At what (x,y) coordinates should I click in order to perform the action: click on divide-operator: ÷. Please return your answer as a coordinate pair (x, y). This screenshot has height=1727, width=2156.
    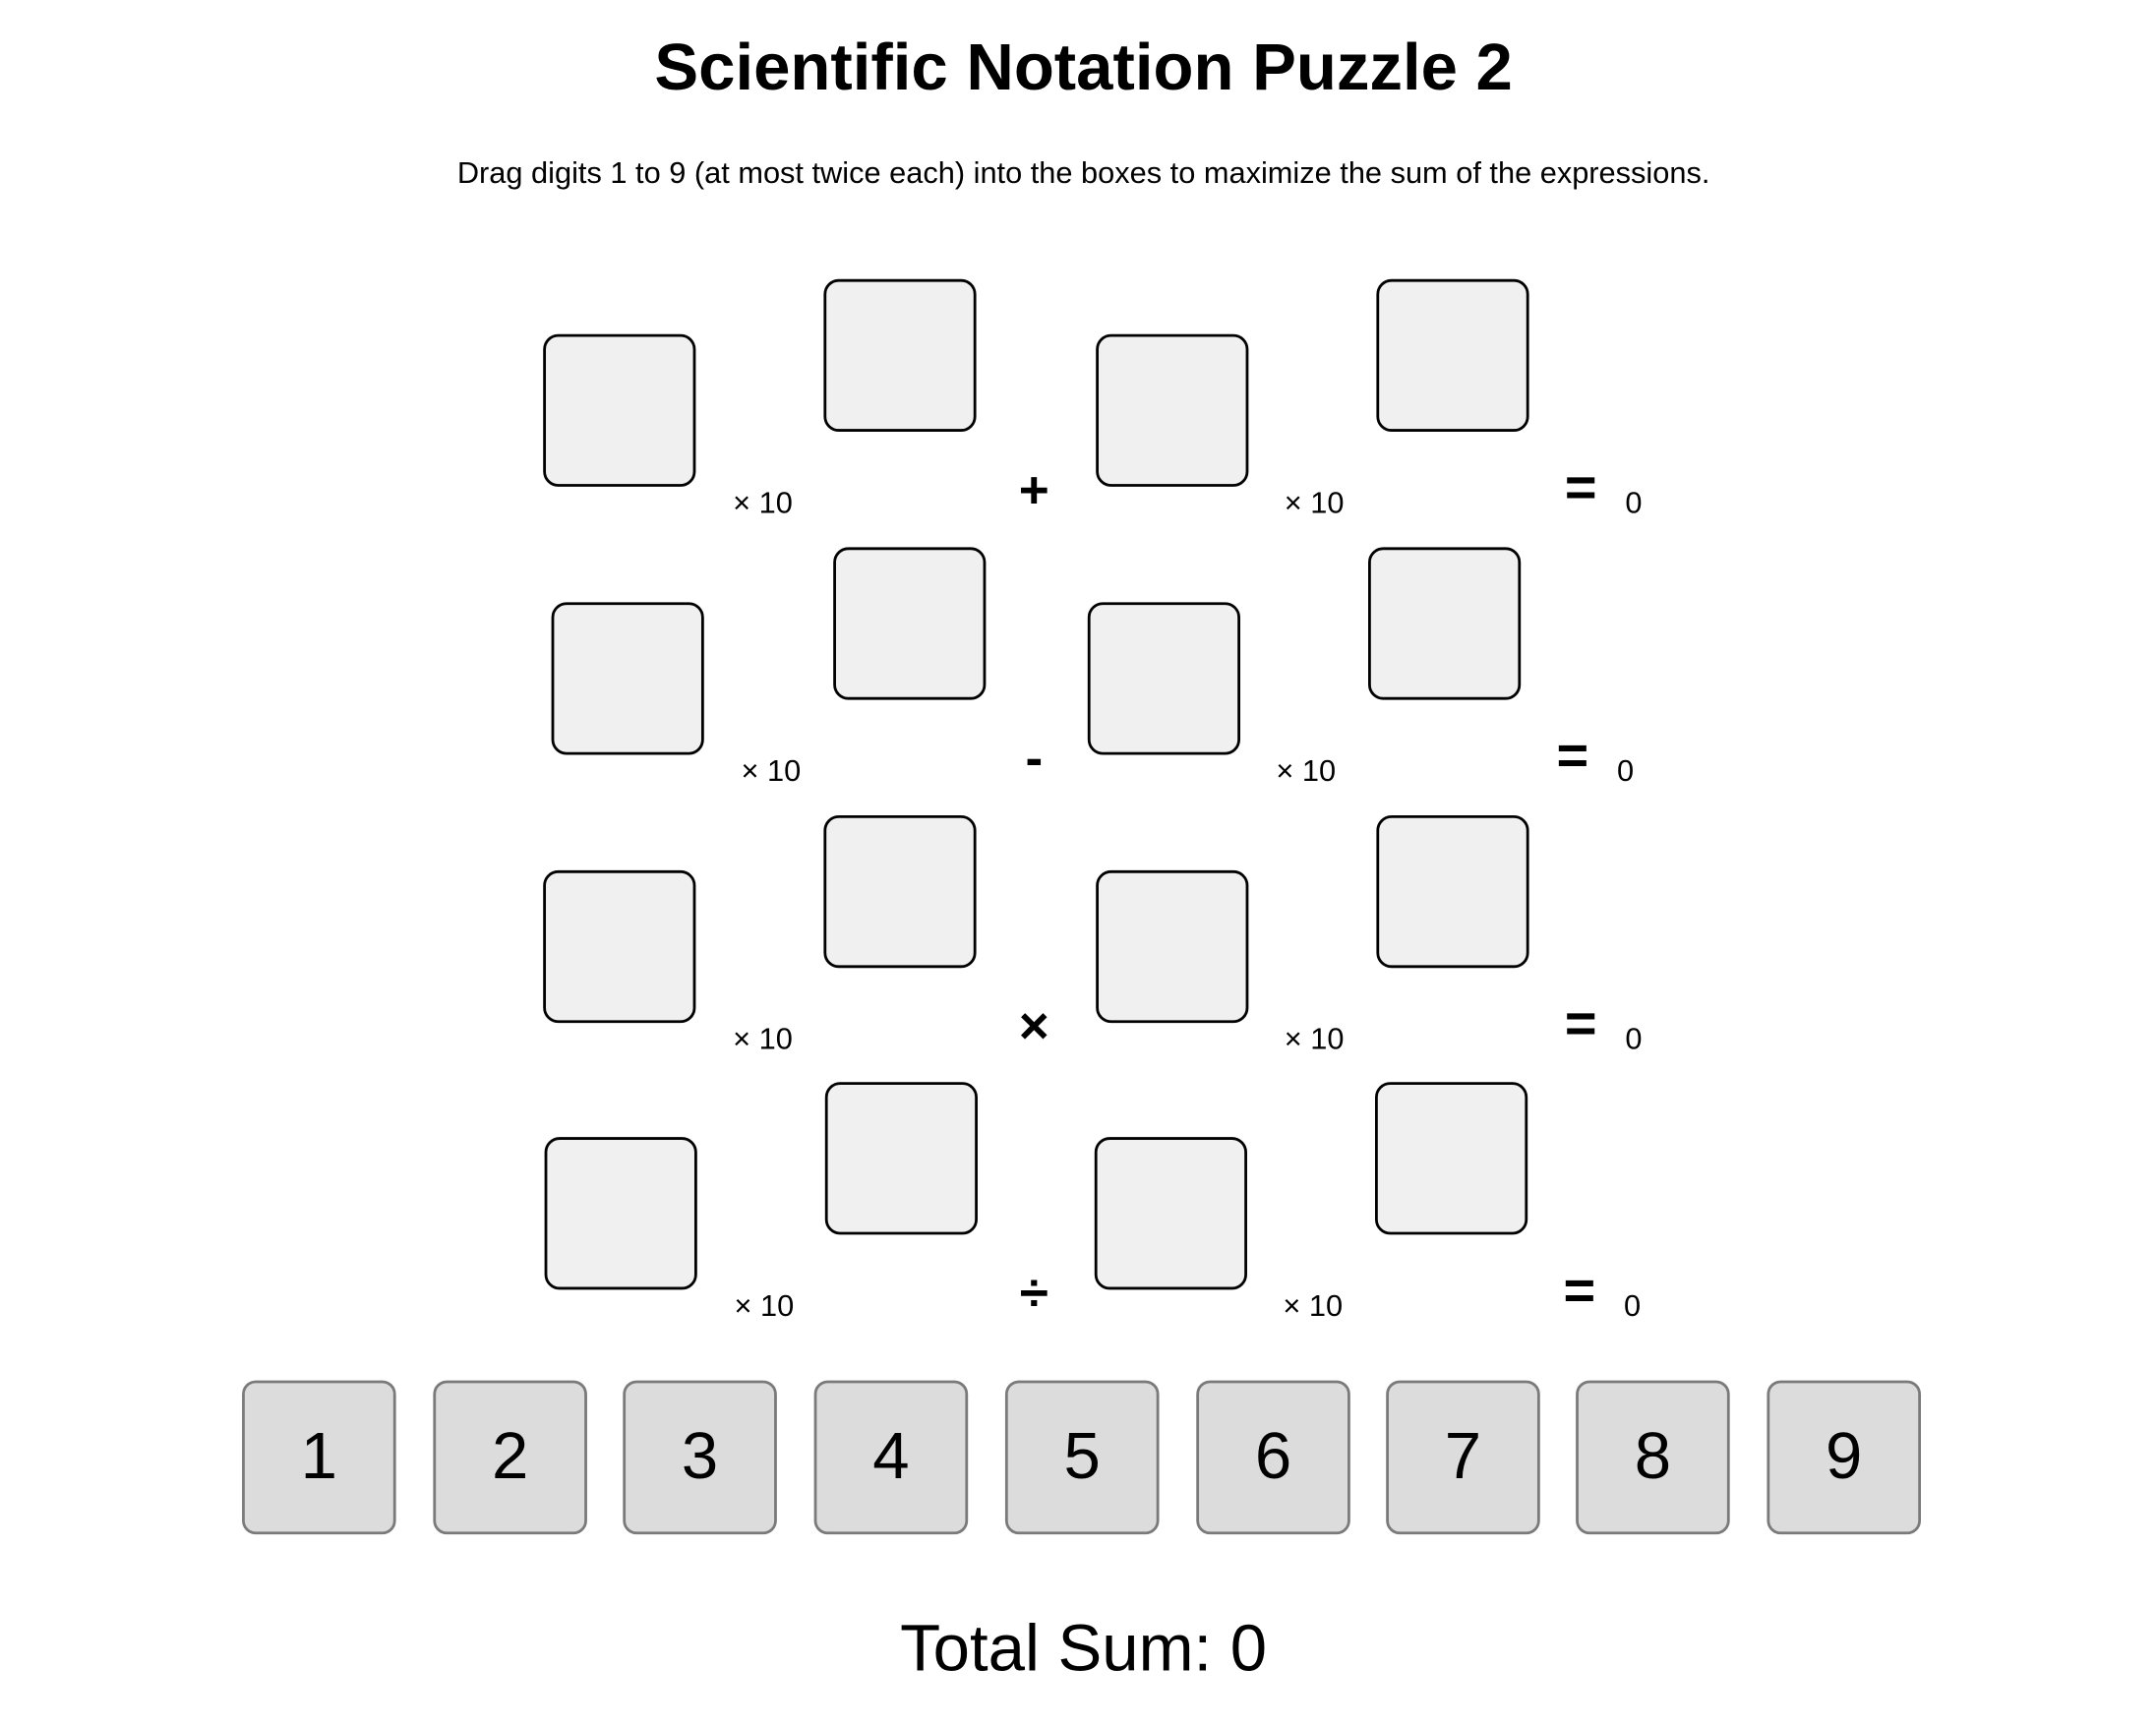
    Looking at the image, I should click on (1033, 1294).